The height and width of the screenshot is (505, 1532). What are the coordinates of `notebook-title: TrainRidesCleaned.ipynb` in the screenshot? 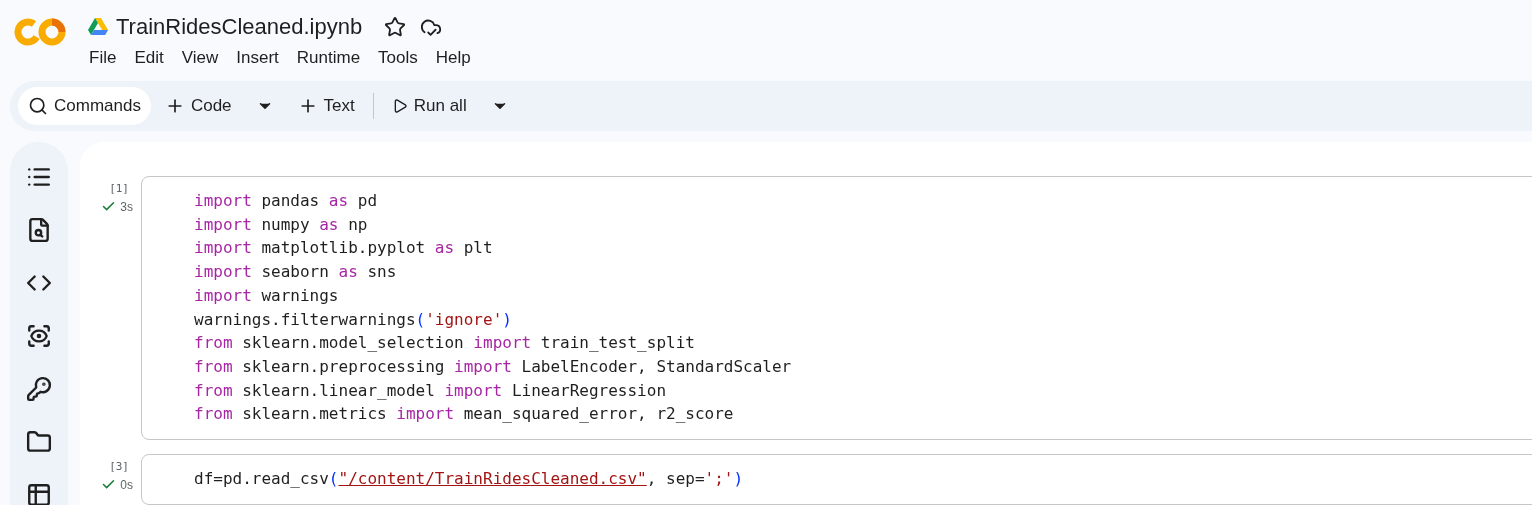 It's located at (239, 27).